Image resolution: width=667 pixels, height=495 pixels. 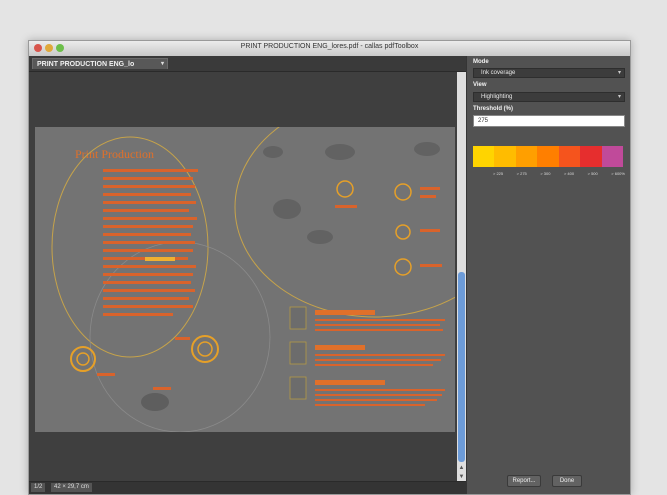 I want to click on view-select-value: Highlighting, so click(x=497, y=97).